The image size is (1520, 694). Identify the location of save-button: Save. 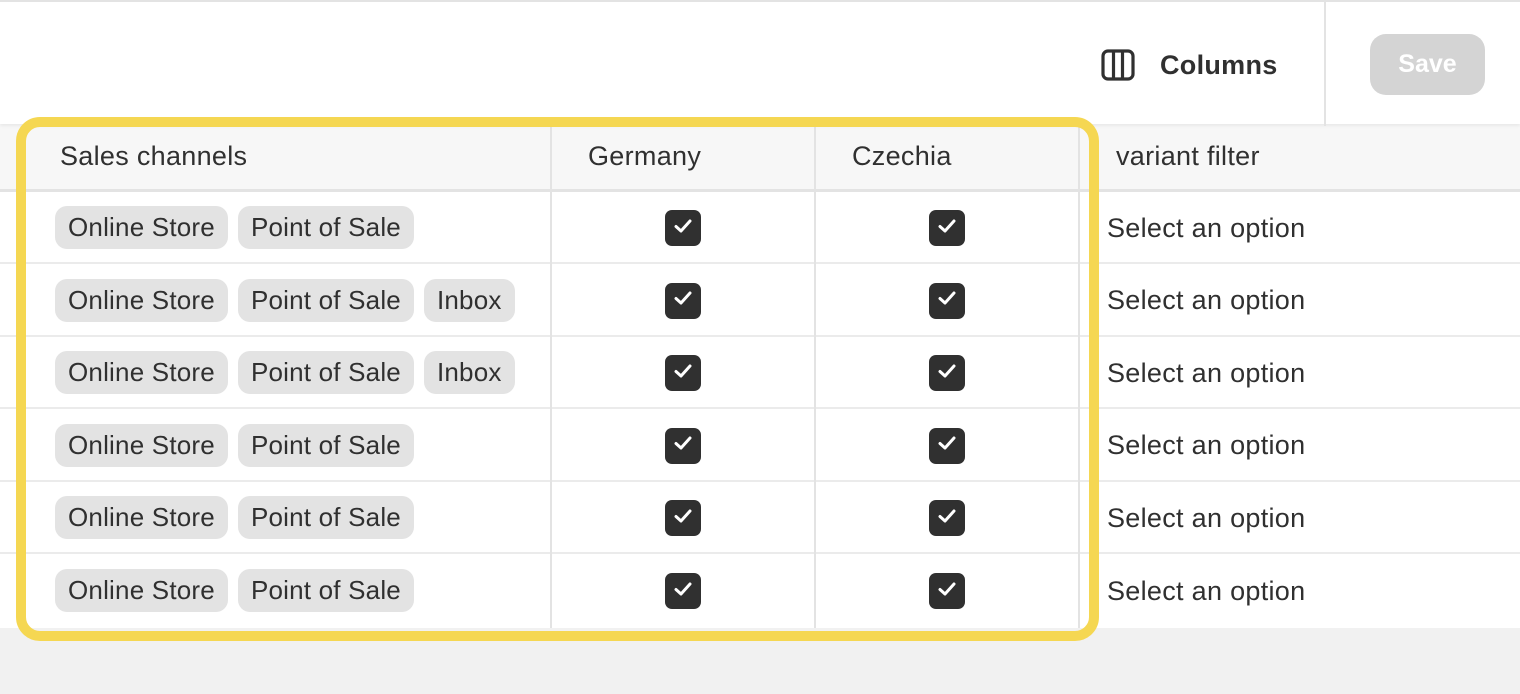
(1427, 64).